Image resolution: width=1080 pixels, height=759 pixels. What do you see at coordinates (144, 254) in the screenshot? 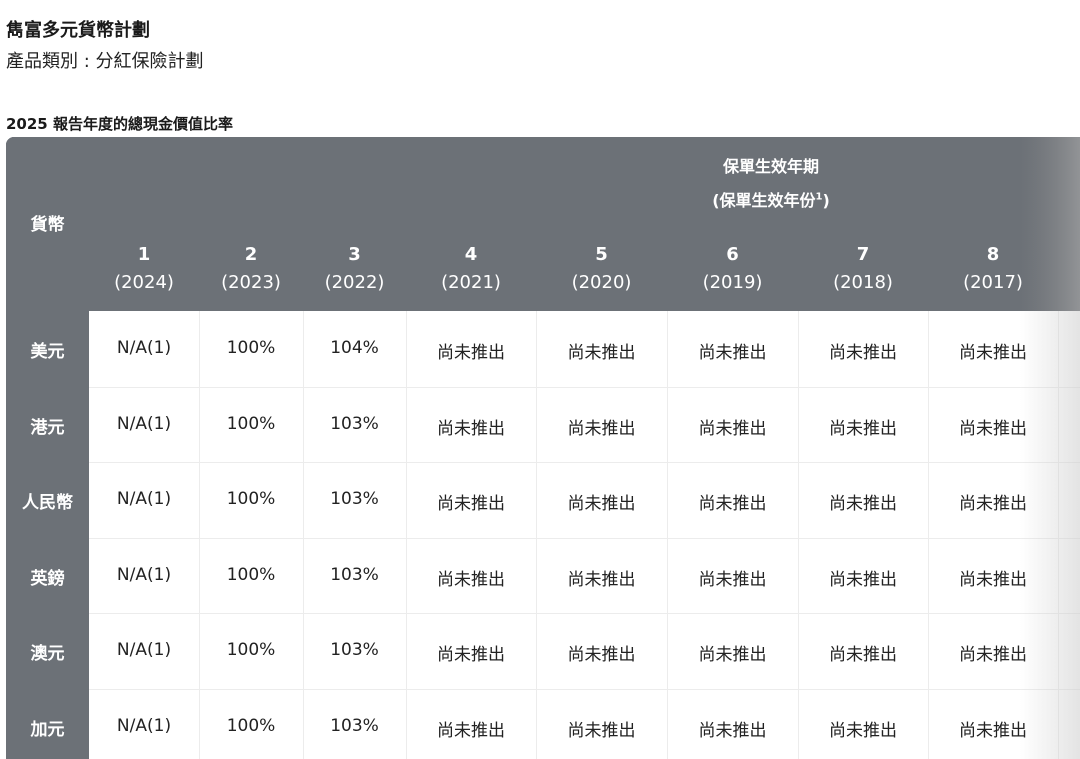
I see `policy-year-number: 1` at bounding box center [144, 254].